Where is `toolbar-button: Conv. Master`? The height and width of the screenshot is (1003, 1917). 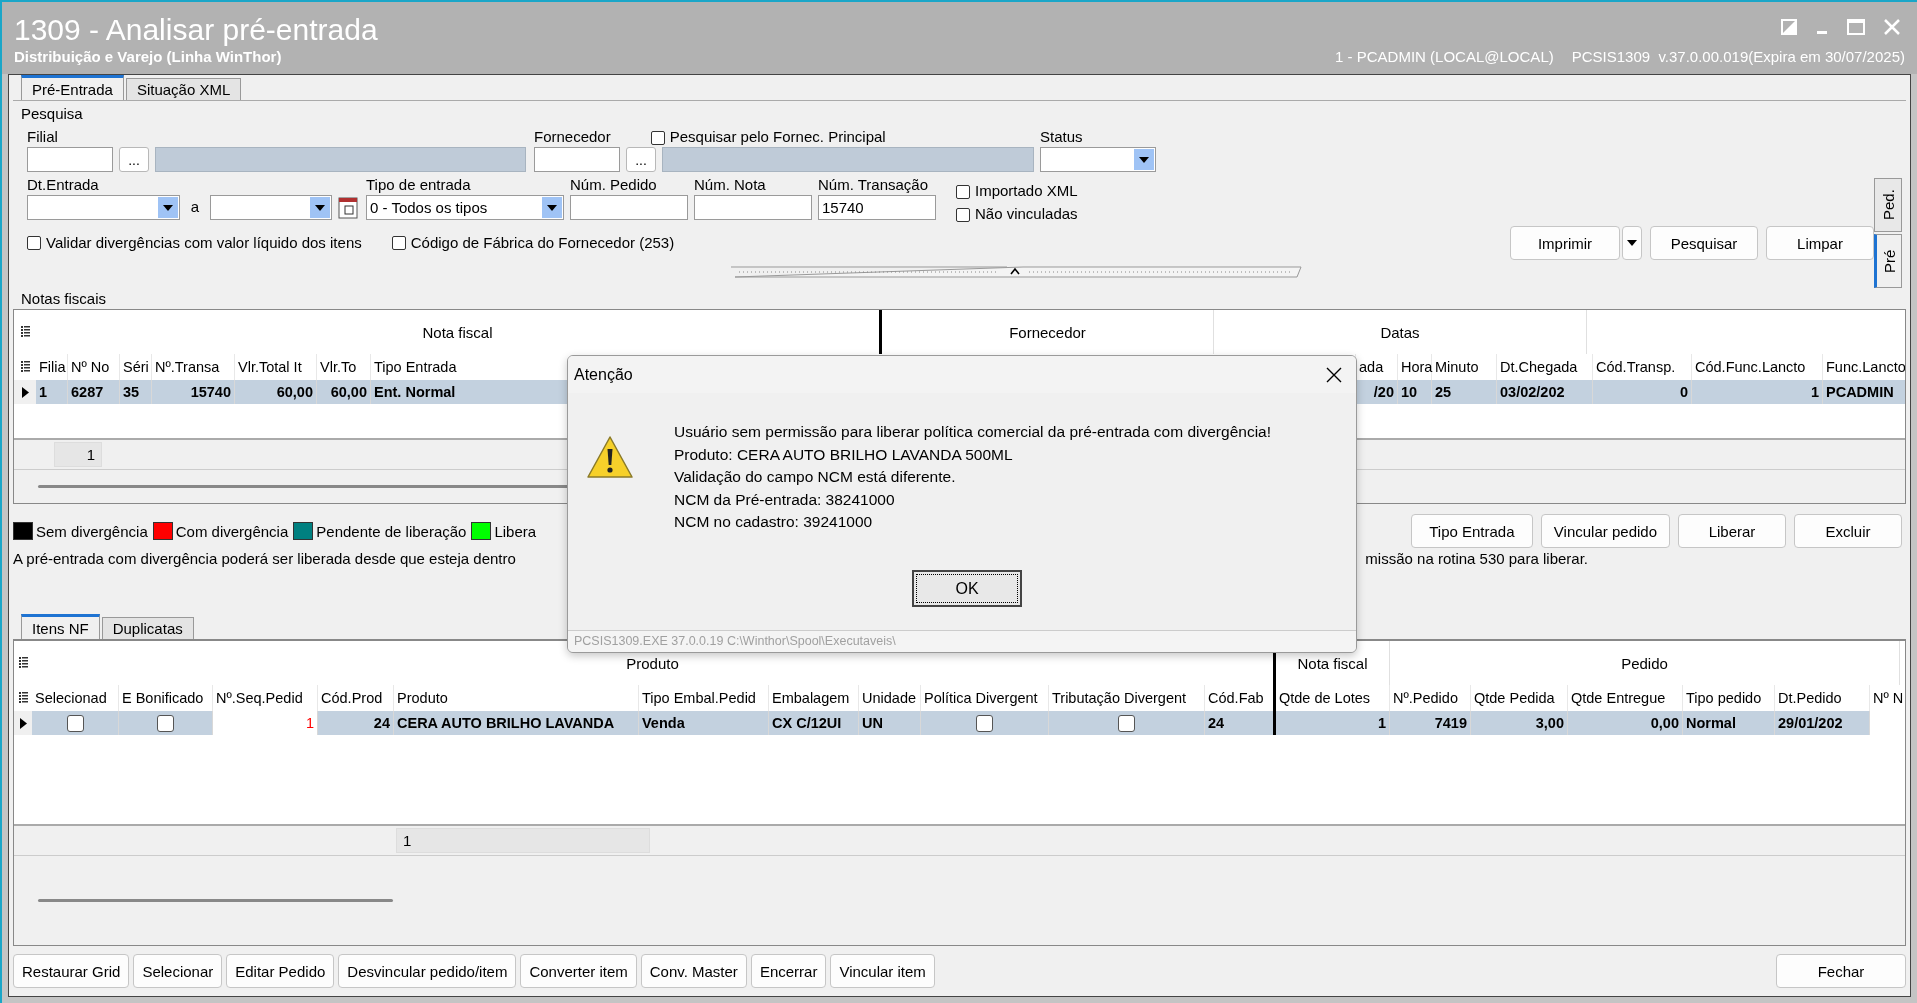 toolbar-button: Conv. Master is located at coordinates (693, 971).